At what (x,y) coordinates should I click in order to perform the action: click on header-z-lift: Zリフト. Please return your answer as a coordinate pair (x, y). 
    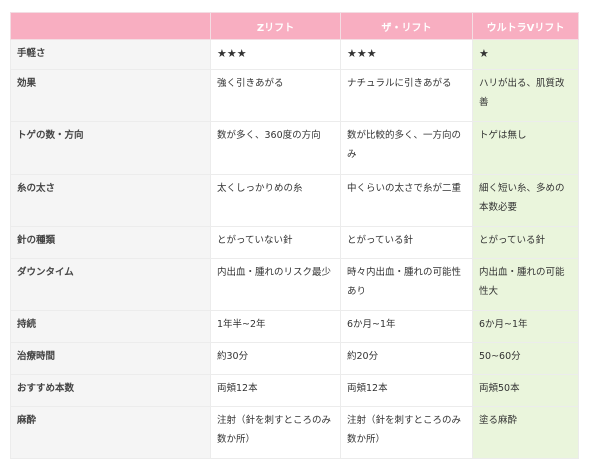
    Looking at the image, I should click on (275, 26).